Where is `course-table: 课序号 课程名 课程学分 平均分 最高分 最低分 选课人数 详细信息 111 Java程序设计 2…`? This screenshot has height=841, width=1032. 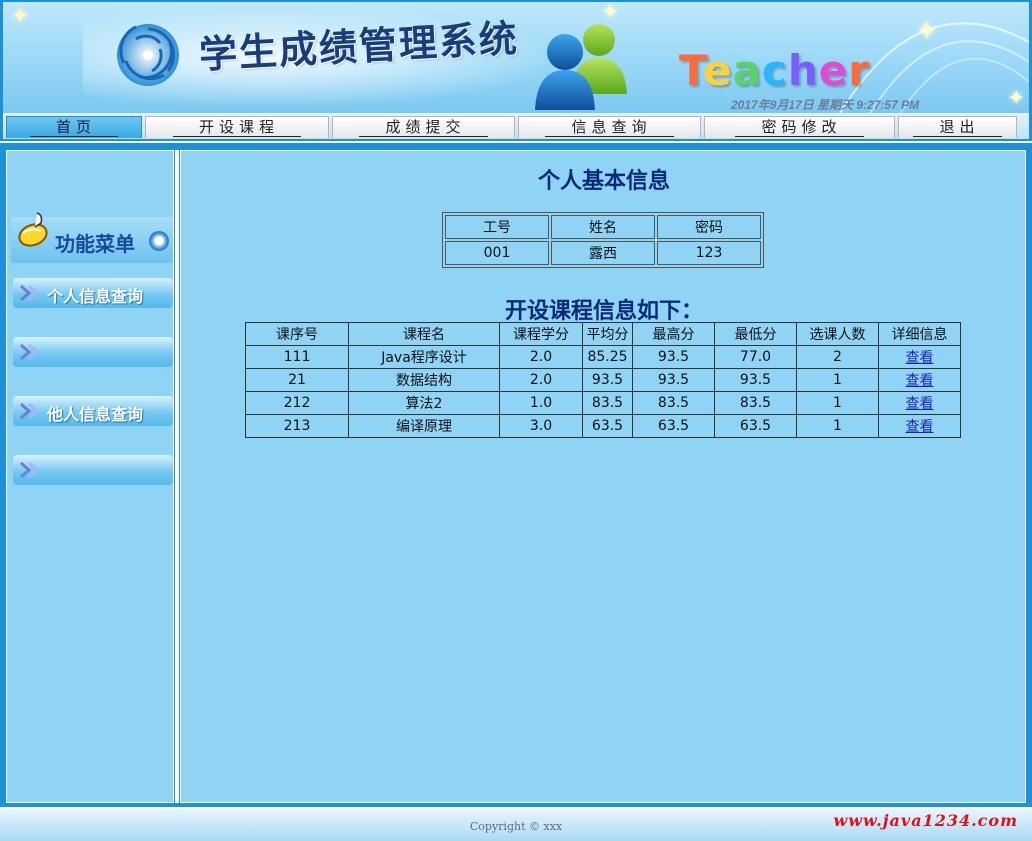
course-table: 课序号 课程名 课程学分 平均分 最高分 最低分 选课人数 详细信息 111 Java程序设计 2… is located at coordinates (603, 380).